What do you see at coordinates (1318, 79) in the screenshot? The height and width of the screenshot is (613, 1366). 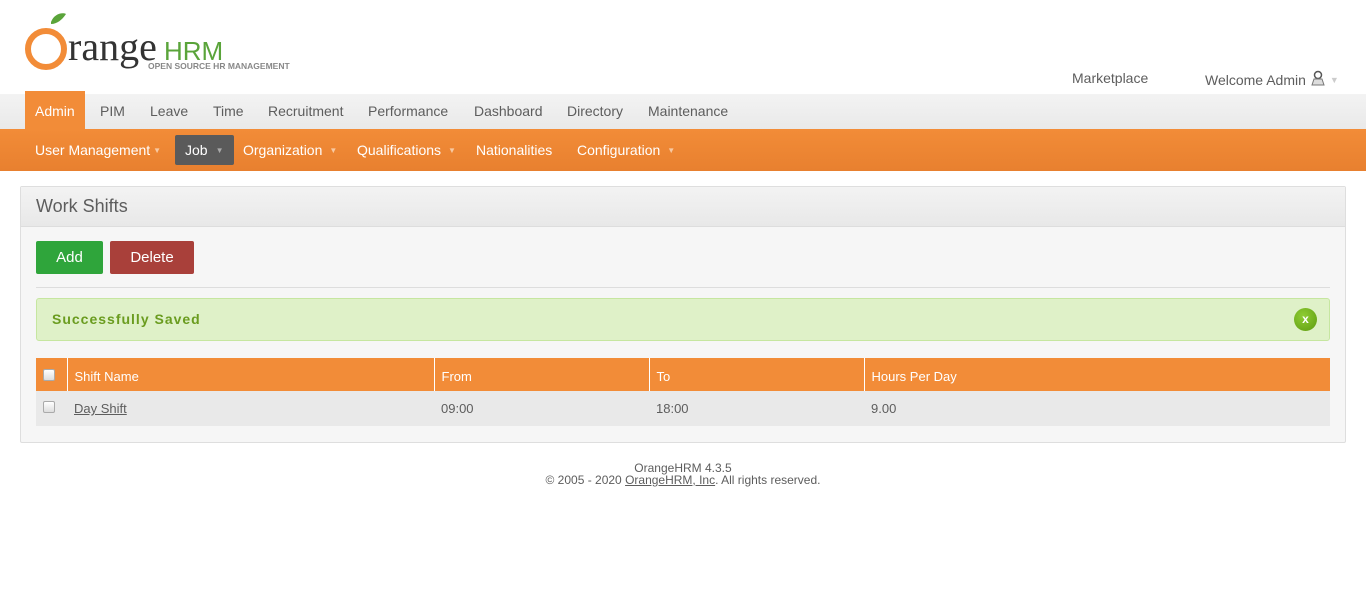 I see `user-icon` at bounding box center [1318, 79].